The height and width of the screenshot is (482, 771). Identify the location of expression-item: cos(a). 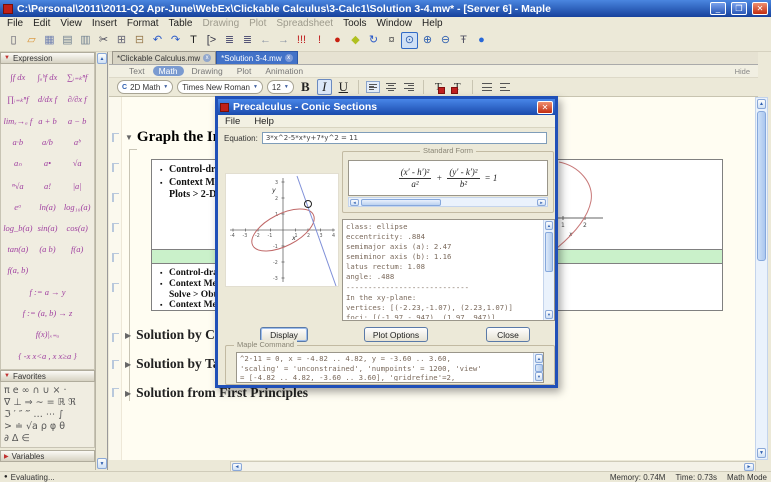
(77, 228).